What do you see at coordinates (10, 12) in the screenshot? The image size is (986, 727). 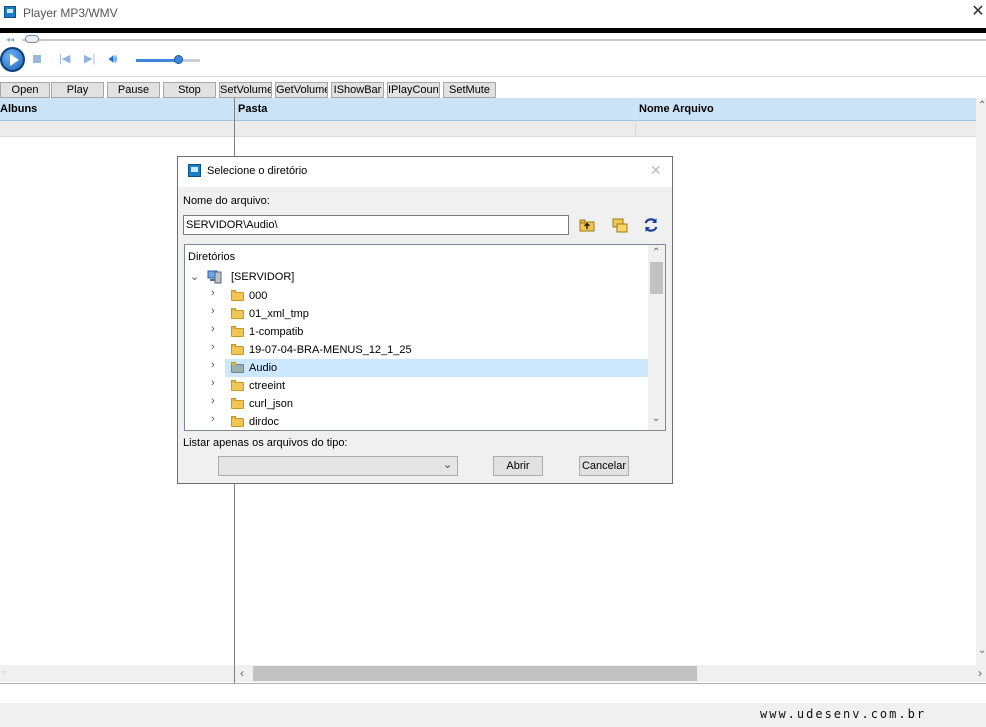 I see `app-icon` at bounding box center [10, 12].